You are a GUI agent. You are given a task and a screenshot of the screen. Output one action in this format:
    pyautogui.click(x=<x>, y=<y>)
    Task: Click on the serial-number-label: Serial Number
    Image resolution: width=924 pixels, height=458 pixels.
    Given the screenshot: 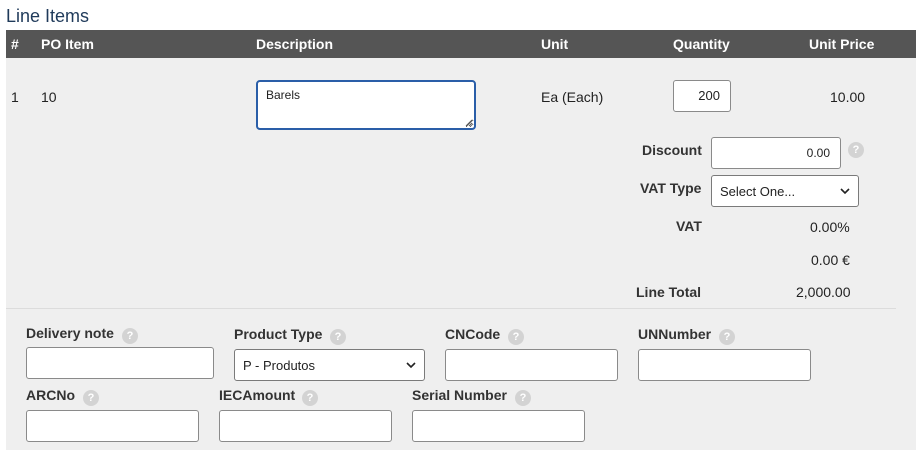 What is the action you would take?
    pyautogui.click(x=459, y=395)
    